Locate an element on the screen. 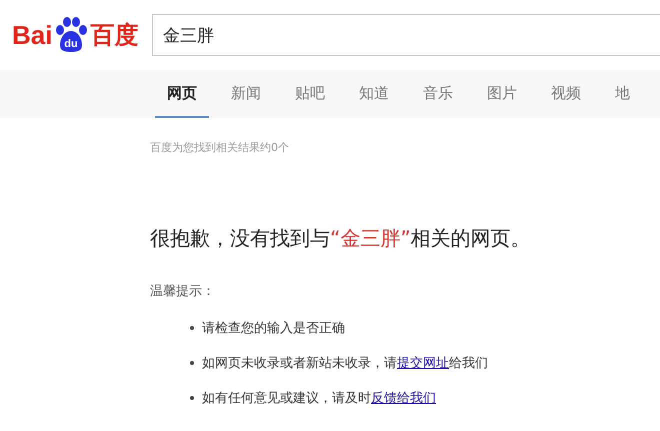 The height and width of the screenshot is (431, 660). no-results-message: 很抱歉，没有找到与“金三胖”相关的网页。 is located at coordinates (341, 238).